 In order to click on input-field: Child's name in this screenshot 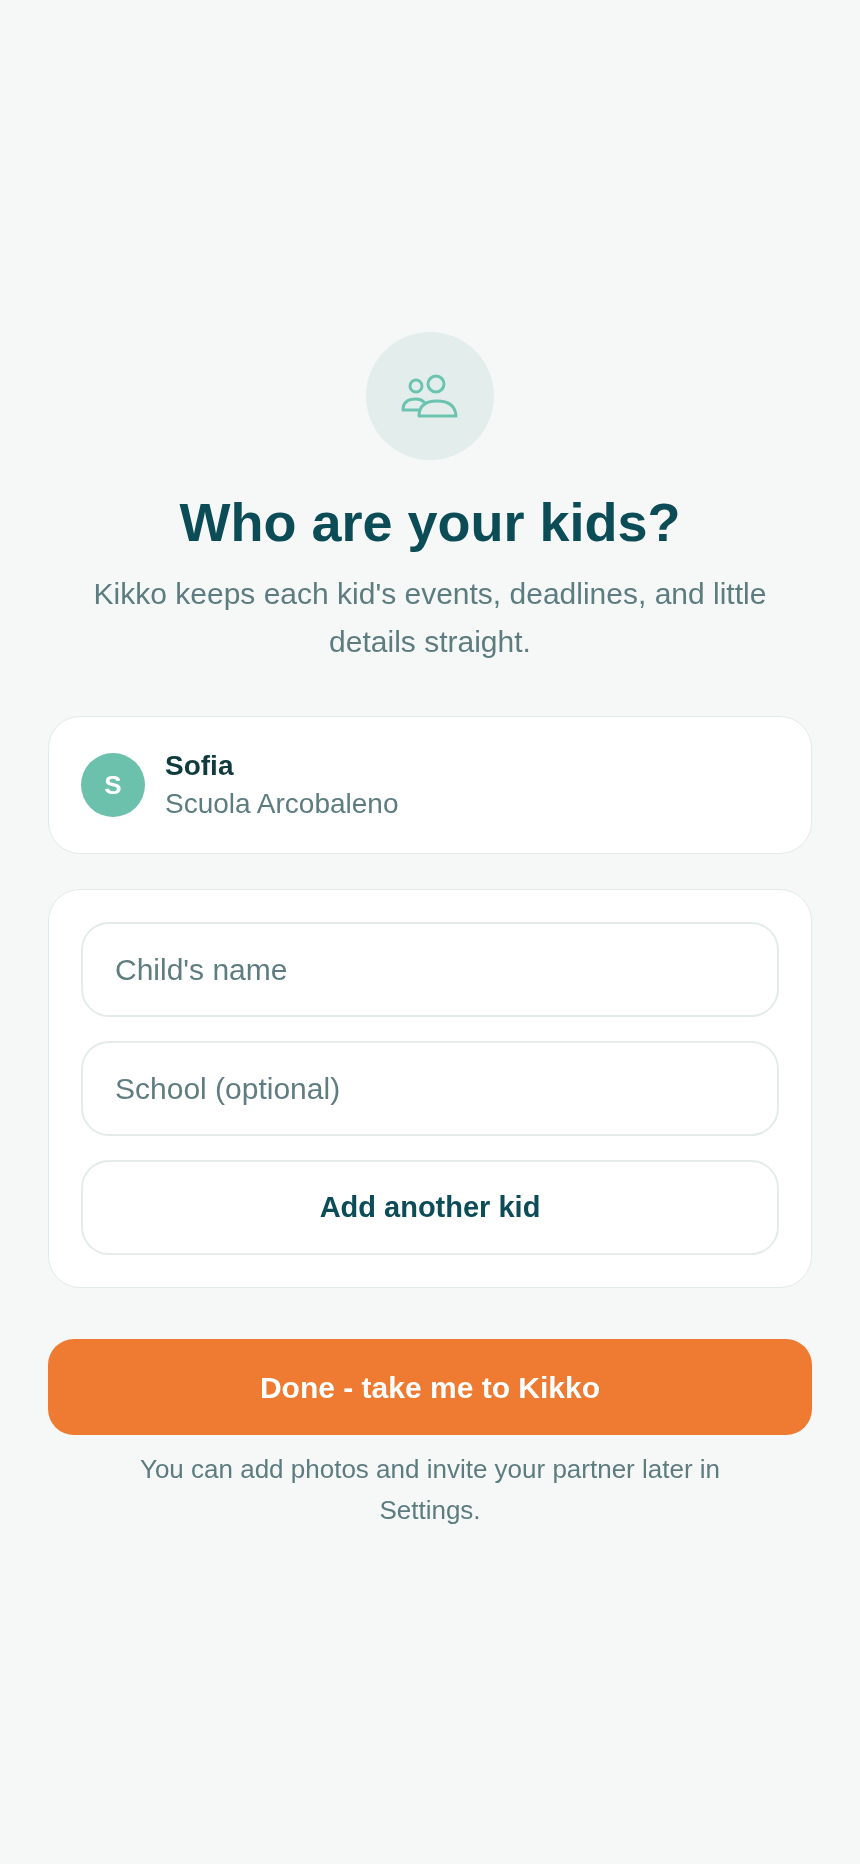, I will do `click(430, 969)`.